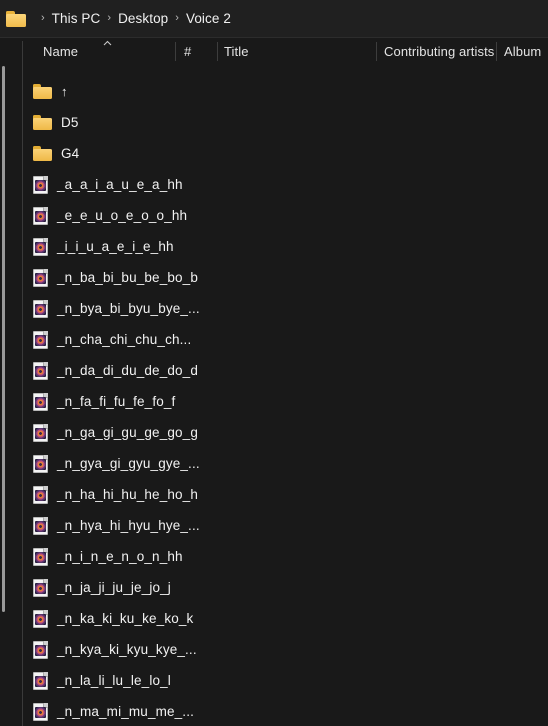 The image size is (548, 726). What do you see at coordinates (143, 18) in the screenshot?
I see `breadcrumb-item-desktop: Desktop` at bounding box center [143, 18].